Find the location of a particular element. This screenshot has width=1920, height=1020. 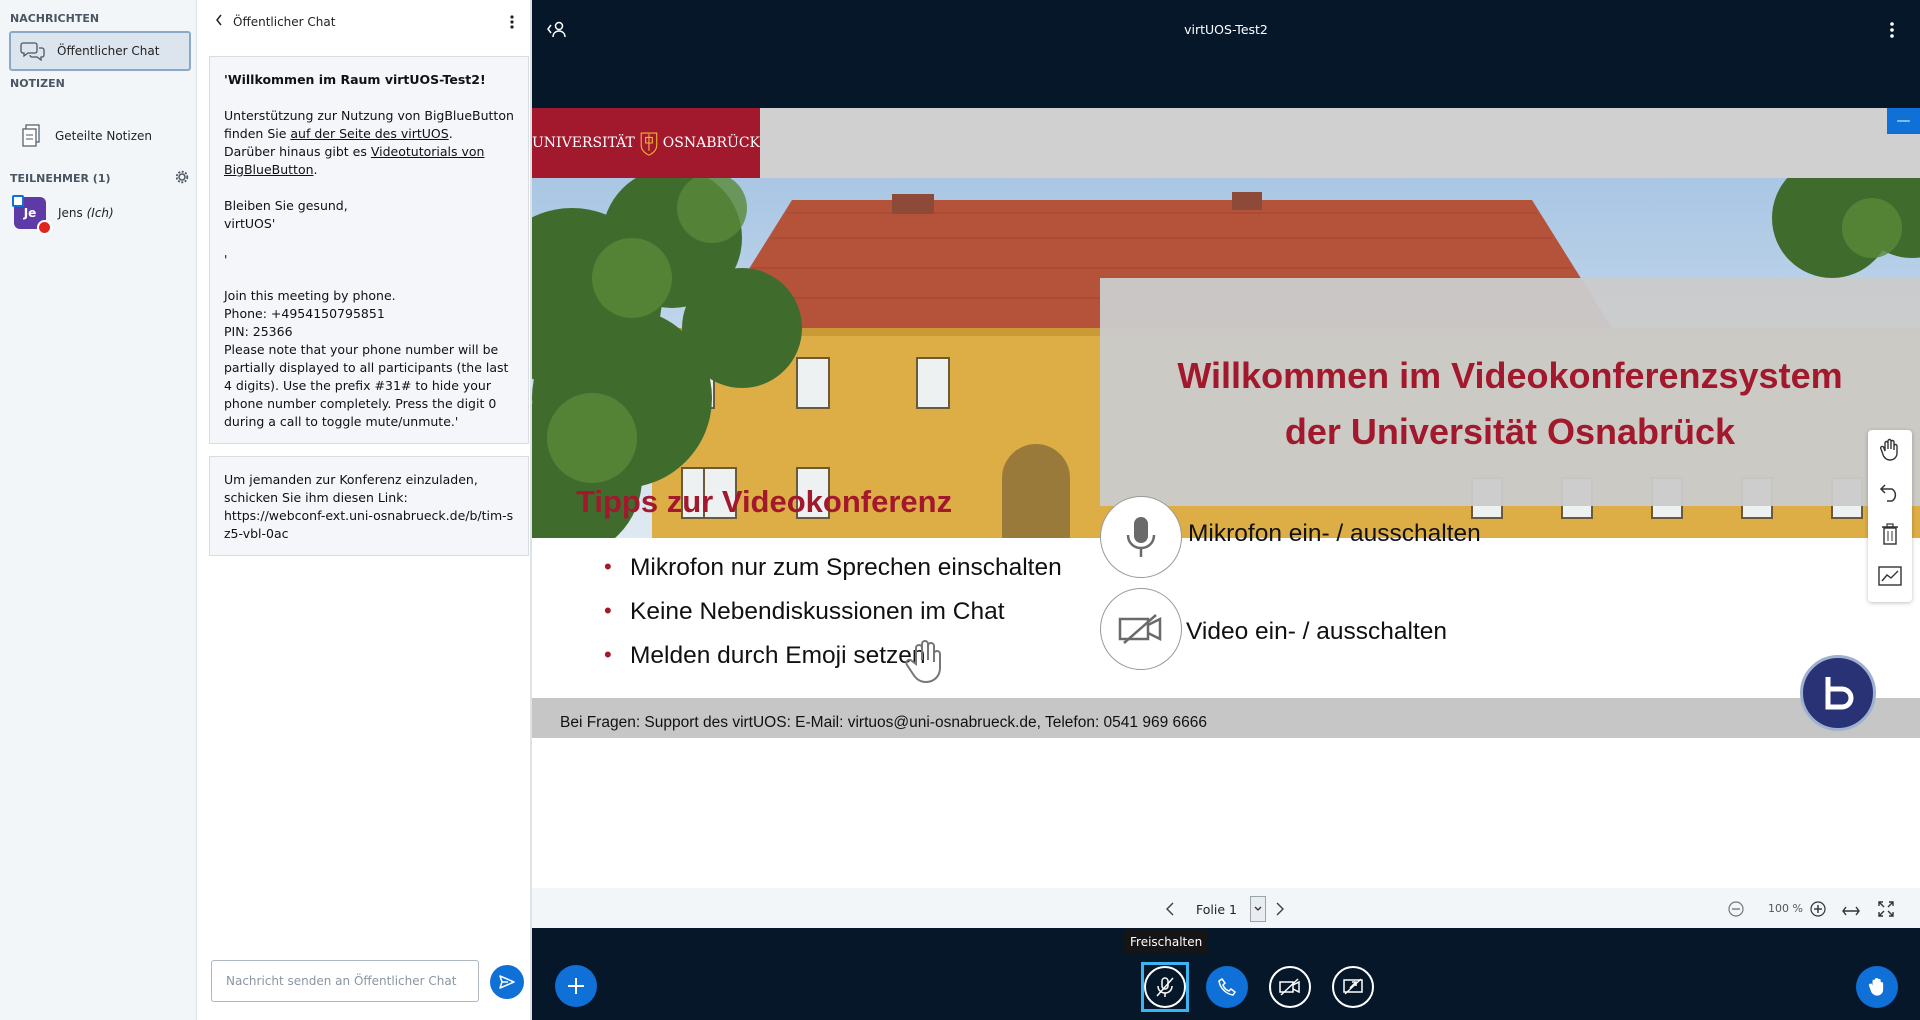

raise-hand-button is located at coordinates (1877, 987).